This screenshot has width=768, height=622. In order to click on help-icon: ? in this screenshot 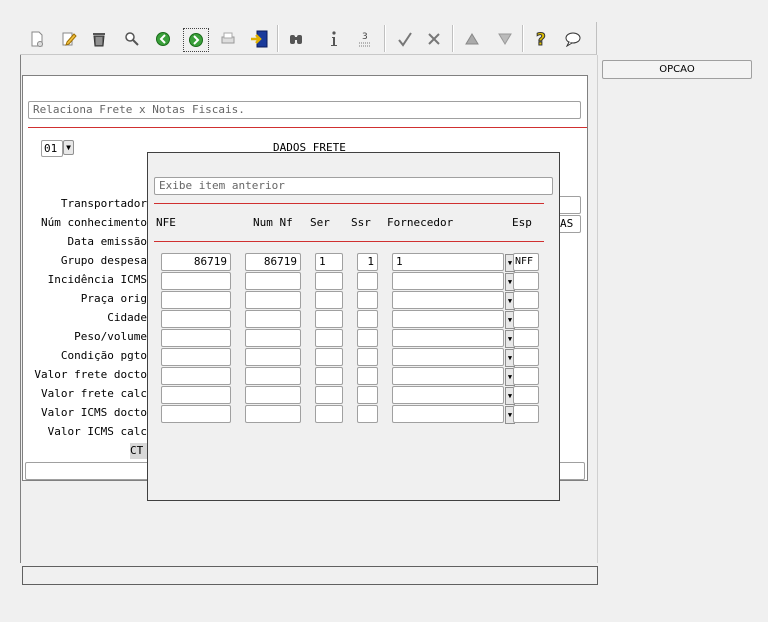, I will do `click(542, 39)`.